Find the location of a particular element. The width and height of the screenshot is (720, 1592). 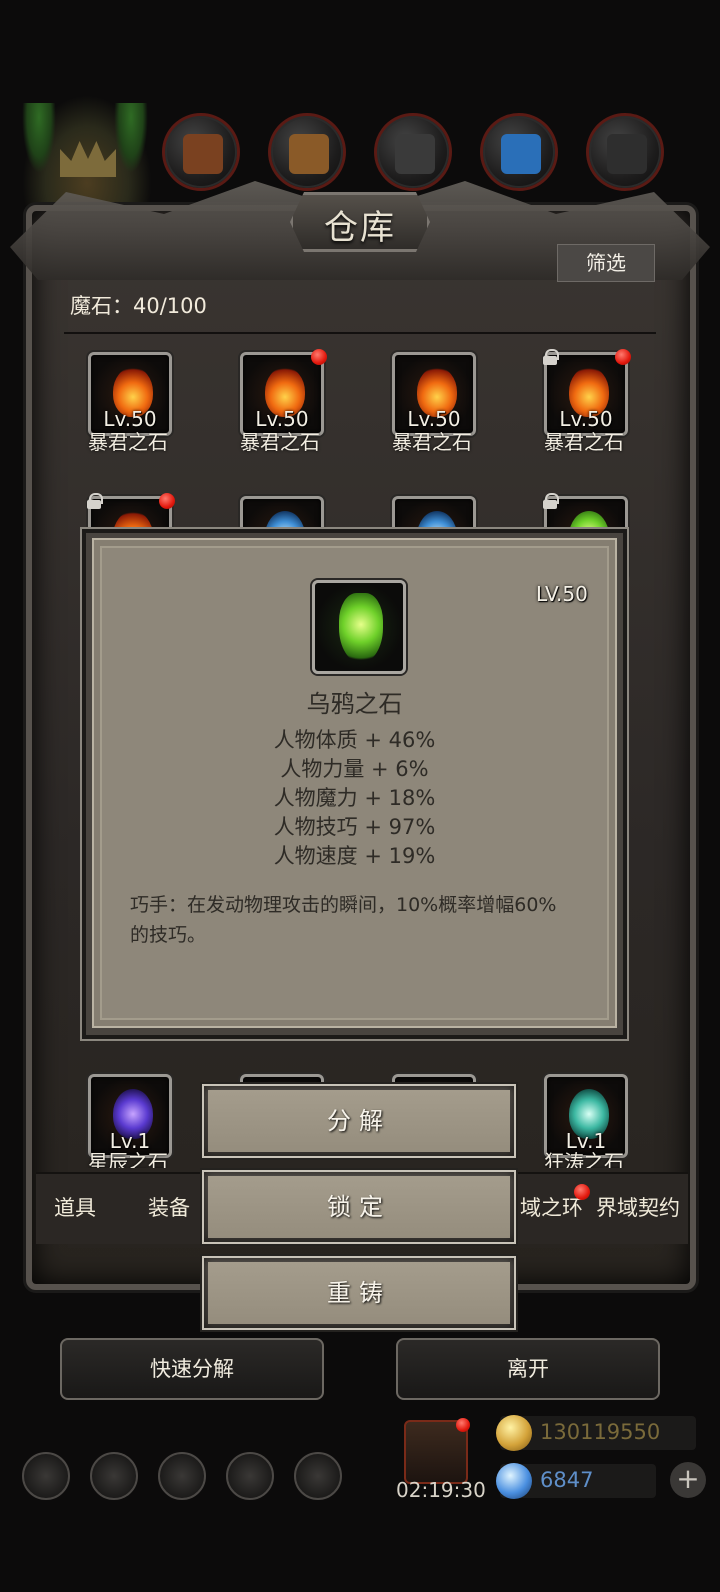

metal-bar-material-icon is located at coordinates (625, 152).